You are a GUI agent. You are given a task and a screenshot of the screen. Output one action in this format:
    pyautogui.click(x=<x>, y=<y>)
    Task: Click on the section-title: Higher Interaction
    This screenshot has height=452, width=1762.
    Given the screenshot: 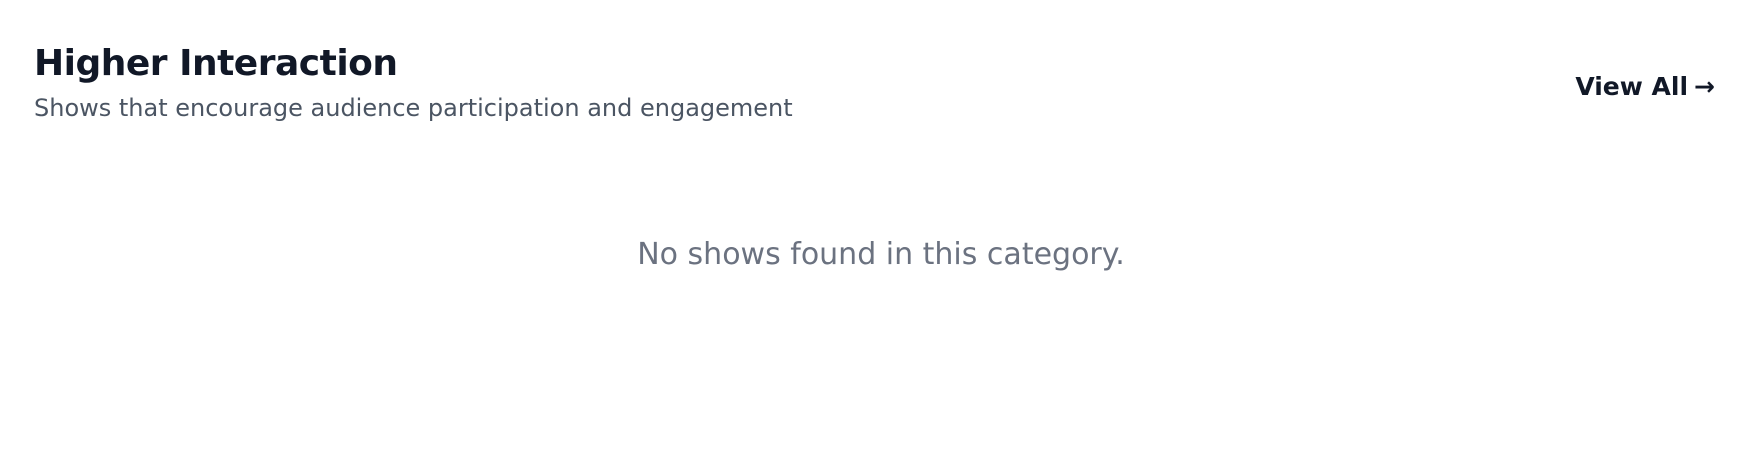 What is the action you would take?
    pyautogui.click(x=216, y=63)
    